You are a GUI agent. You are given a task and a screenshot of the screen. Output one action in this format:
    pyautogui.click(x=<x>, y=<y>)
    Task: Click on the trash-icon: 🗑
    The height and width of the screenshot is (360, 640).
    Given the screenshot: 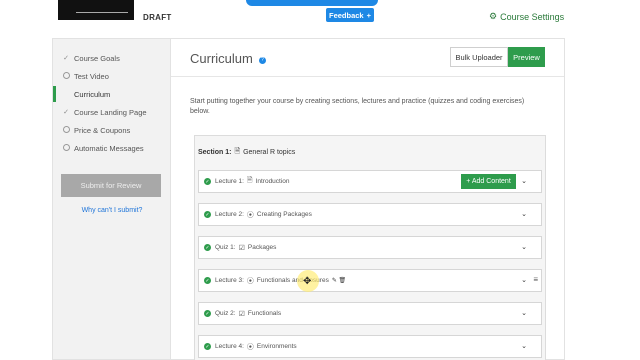 What is the action you would take?
    pyautogui.click(x=343, y=281)
    